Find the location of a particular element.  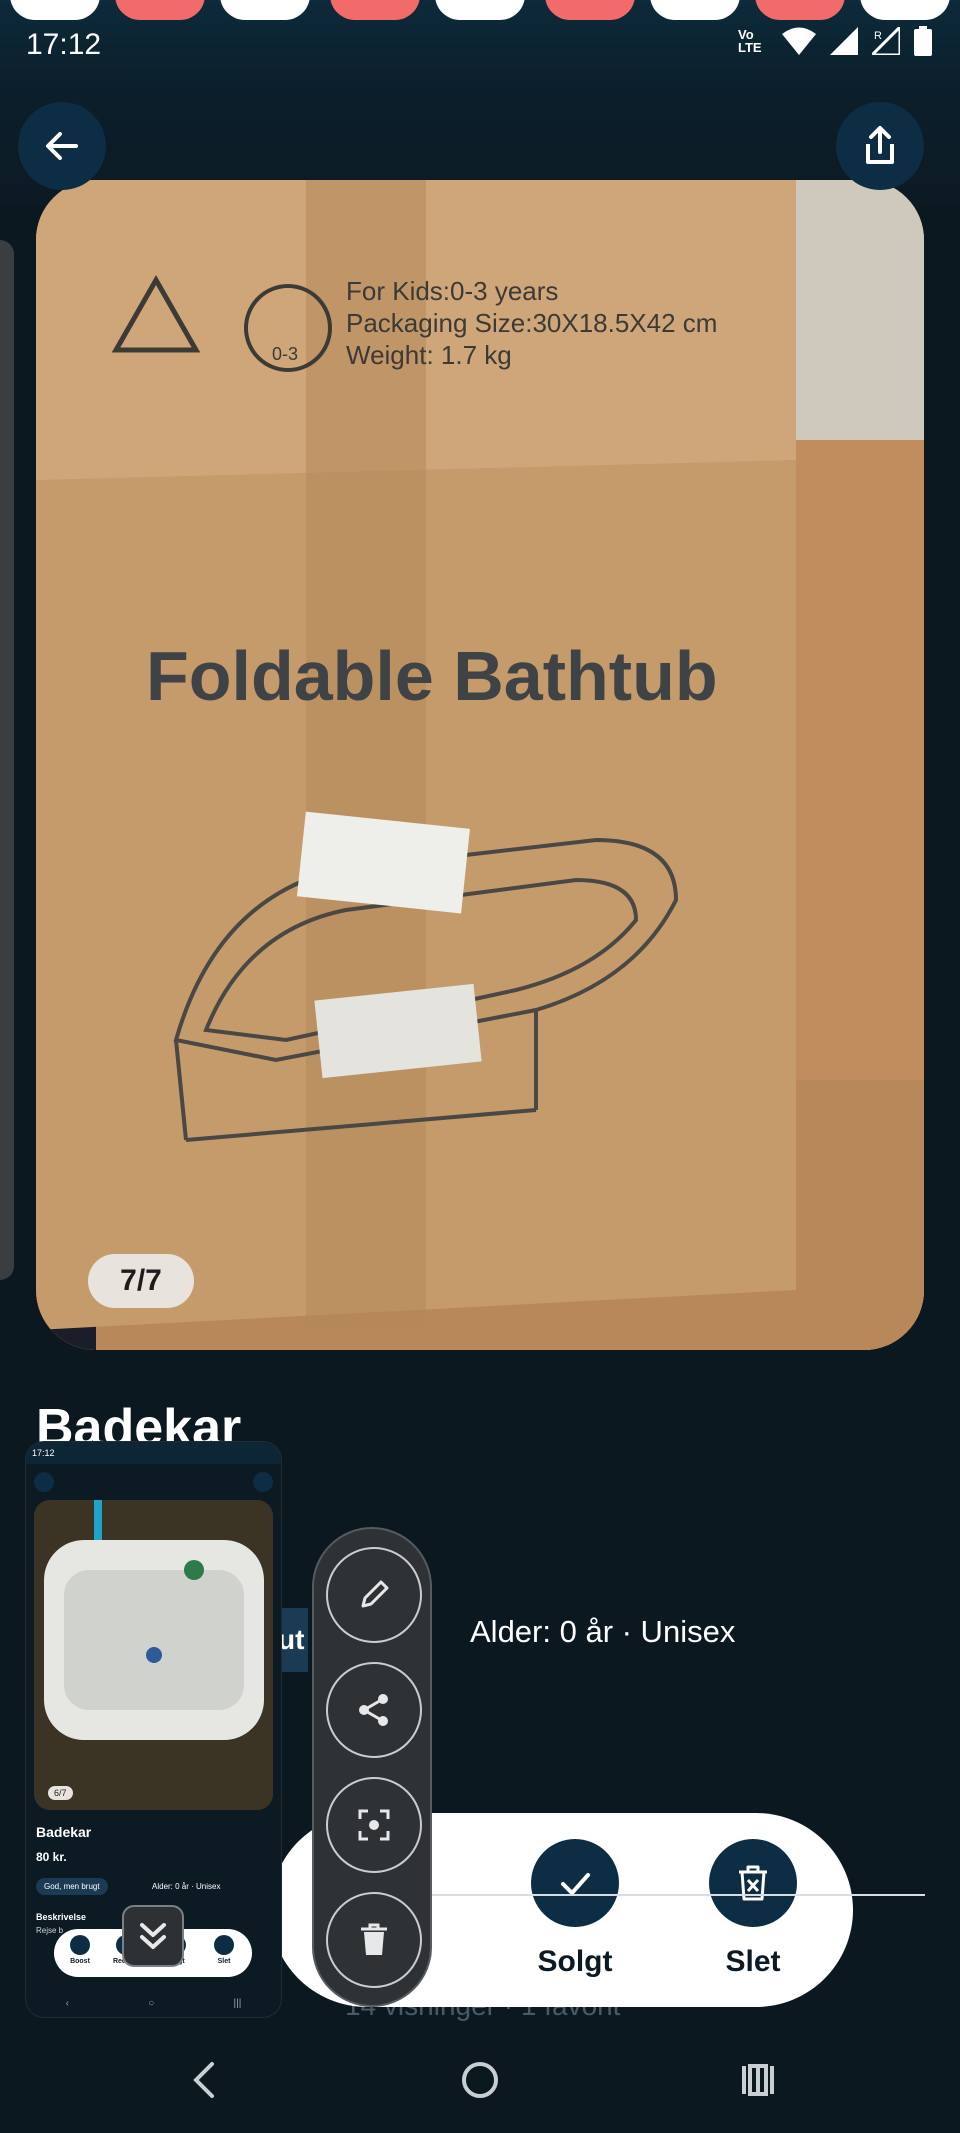

thumb-back-icon is located at coordinates (44, 1482).